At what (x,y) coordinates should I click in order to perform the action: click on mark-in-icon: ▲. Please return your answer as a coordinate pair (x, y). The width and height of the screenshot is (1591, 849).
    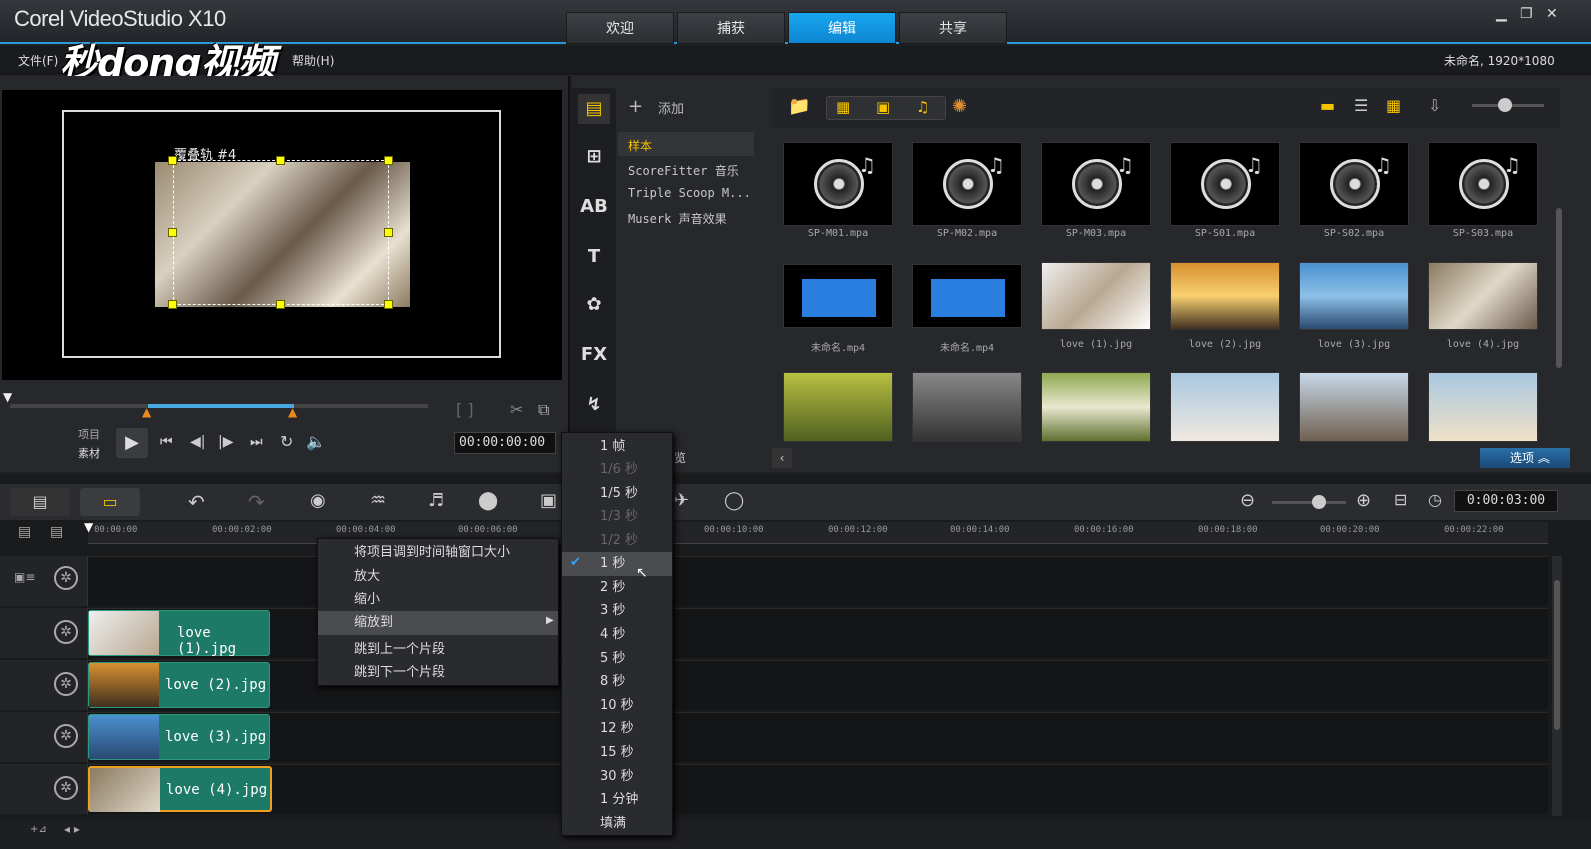
    Looking at the image, I should click on (146, 412).